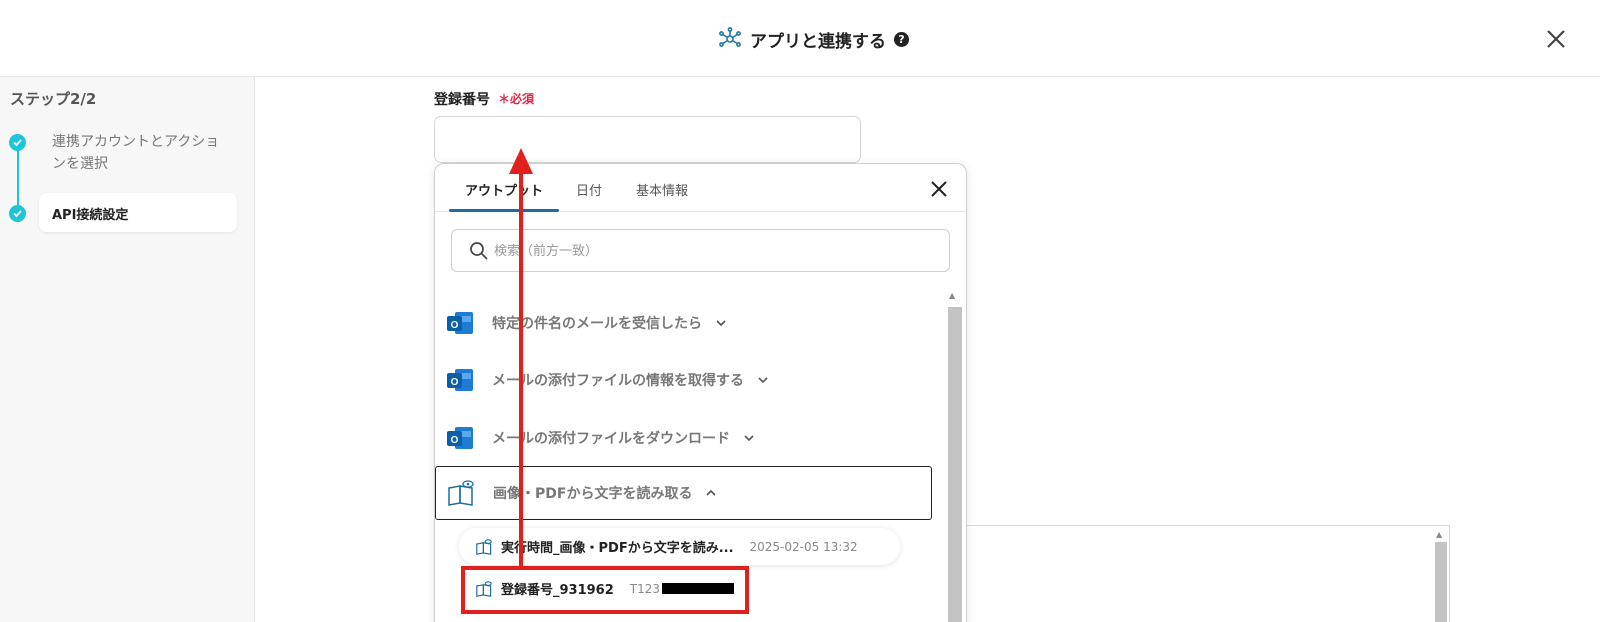 The image size is (1600, 622). What do you see at coordinates (462, 100) in the screenshot?
I see `registration-number-label: 登録番号` at bounding box center [462, 100].